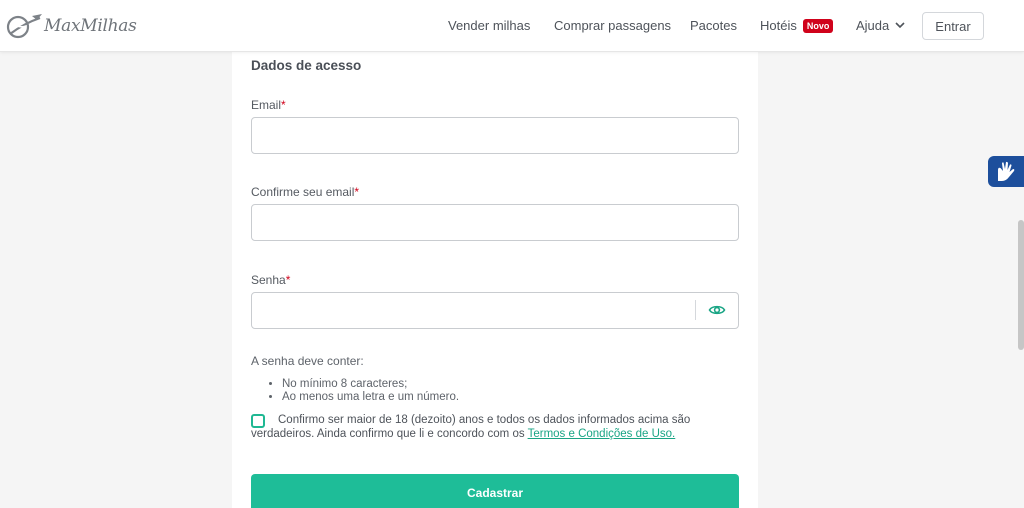 Image resolution: width=1024 pixels, height=508 pixels. I want to click on password-label: Senha*, so click(271, 280).